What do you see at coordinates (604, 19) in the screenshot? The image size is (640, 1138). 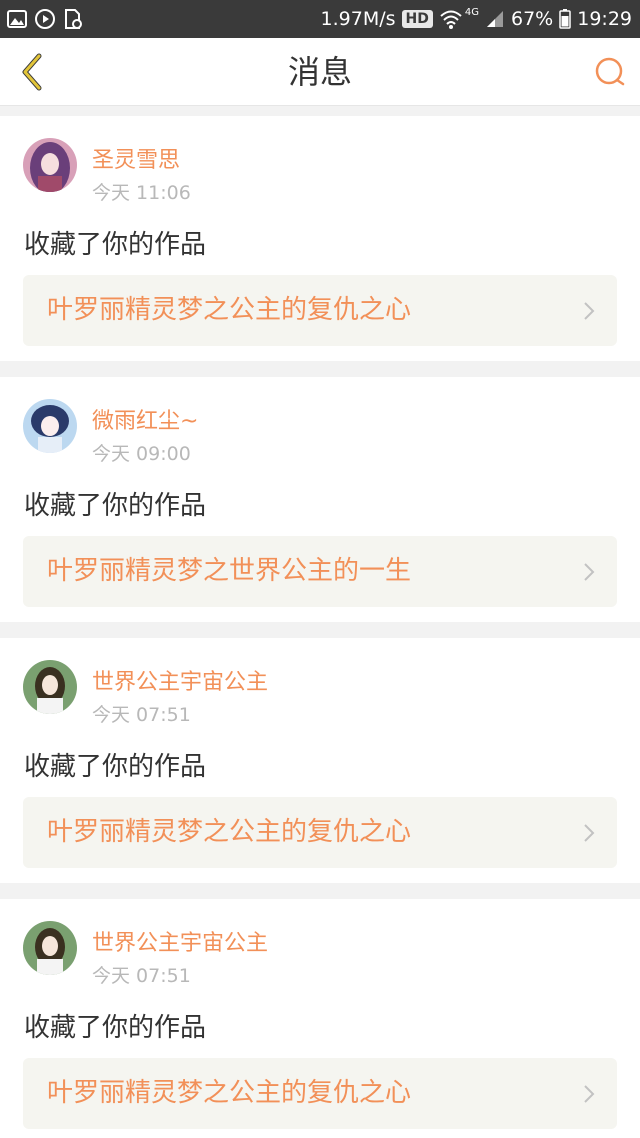 I see `clock: 19:29` at bounding box center [604, 19].